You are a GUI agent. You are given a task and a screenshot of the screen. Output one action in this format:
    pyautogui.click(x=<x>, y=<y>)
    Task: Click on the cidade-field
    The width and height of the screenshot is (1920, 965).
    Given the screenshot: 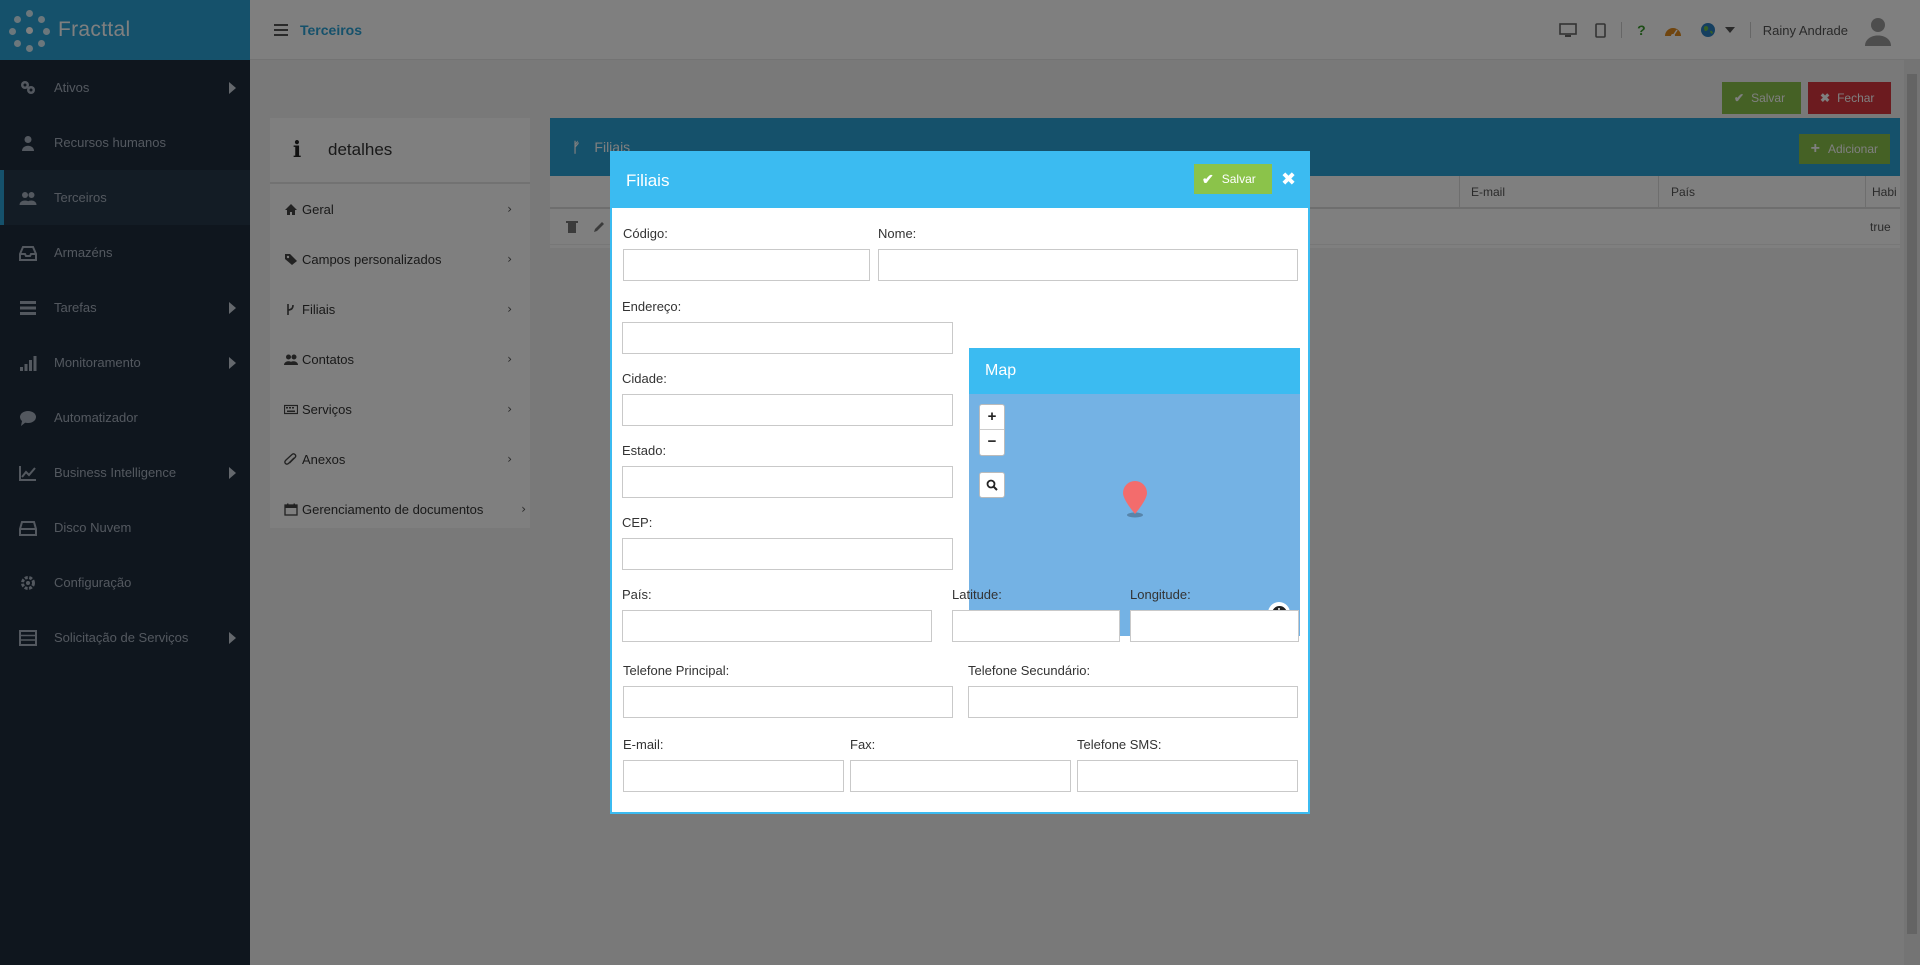 What is the action you would take?
    pyautogui.click(x=787, y=410)
    